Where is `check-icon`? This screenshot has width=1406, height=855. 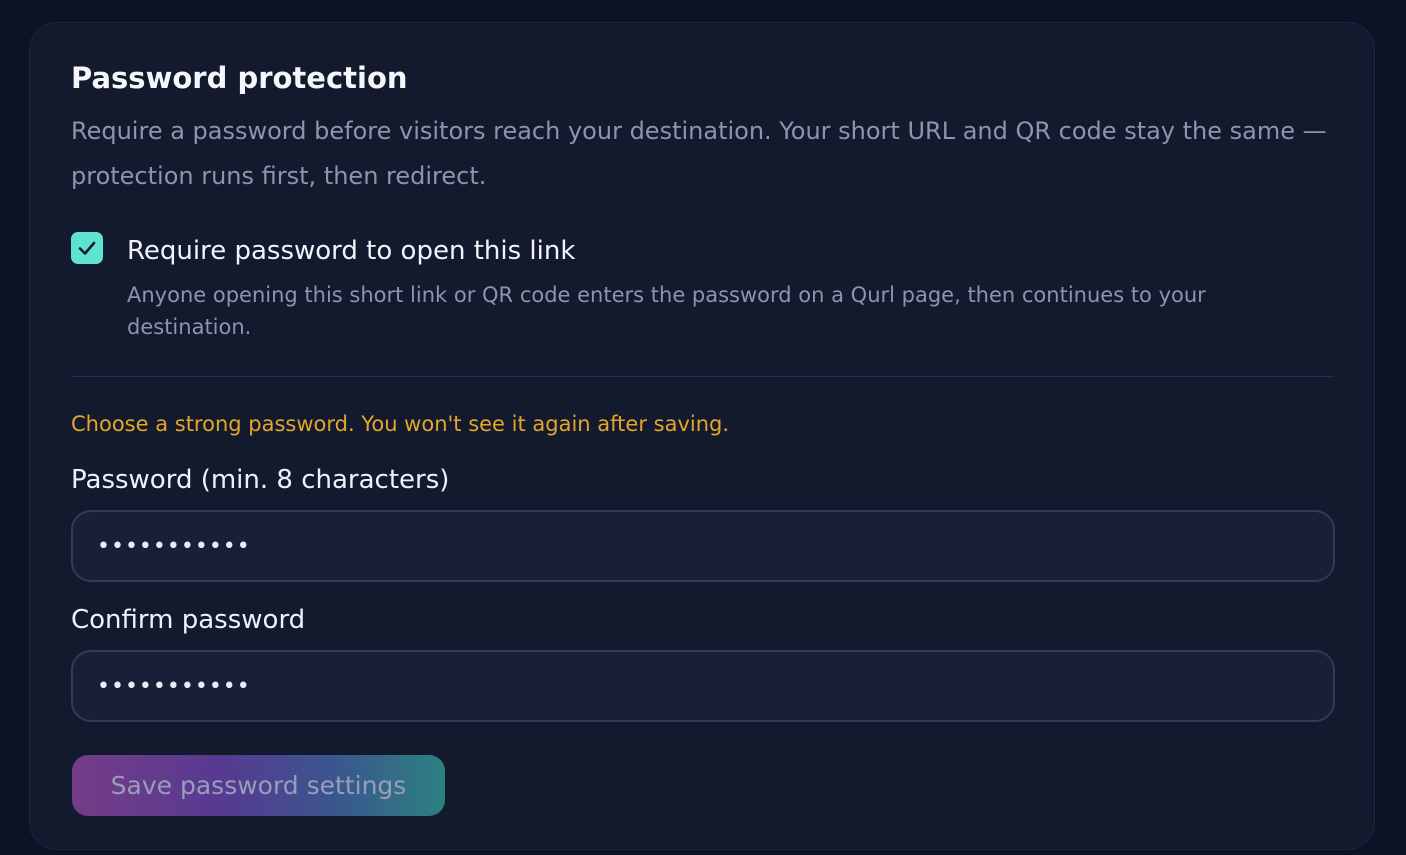
check-icon is located at coordinates (87, 248).